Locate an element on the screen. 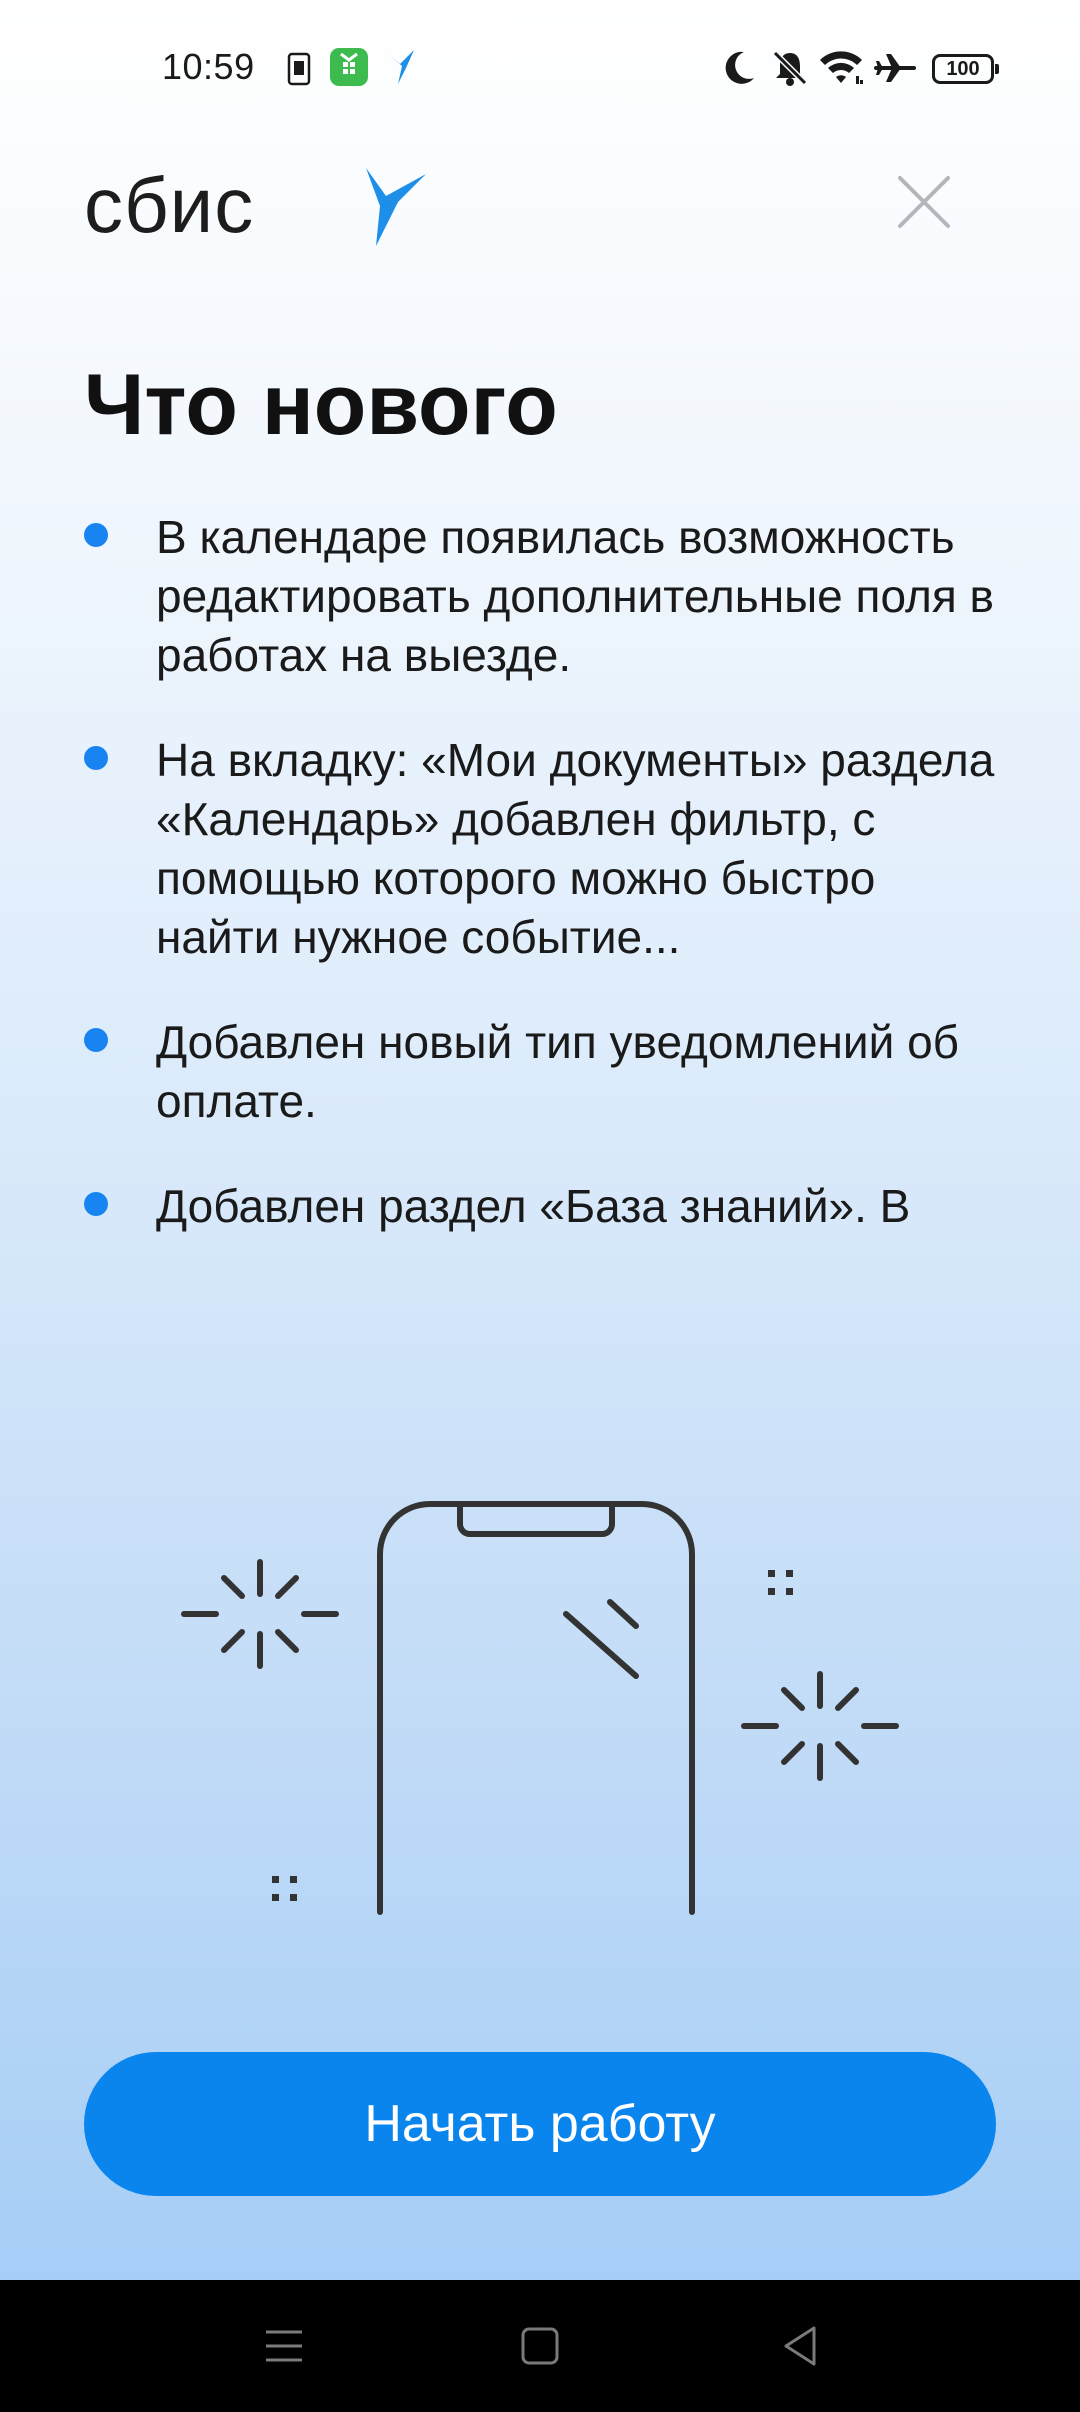  sim-icon is located at coordinates (299, 69).